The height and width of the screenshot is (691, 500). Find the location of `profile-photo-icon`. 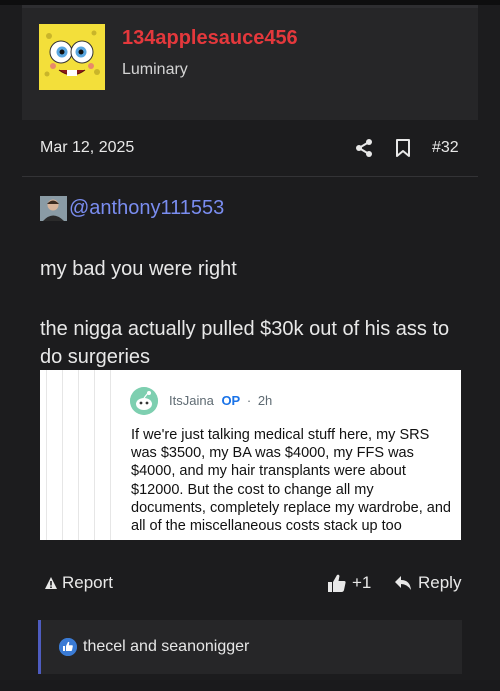

profile-photo-icon is located at coordinates (53, 208).